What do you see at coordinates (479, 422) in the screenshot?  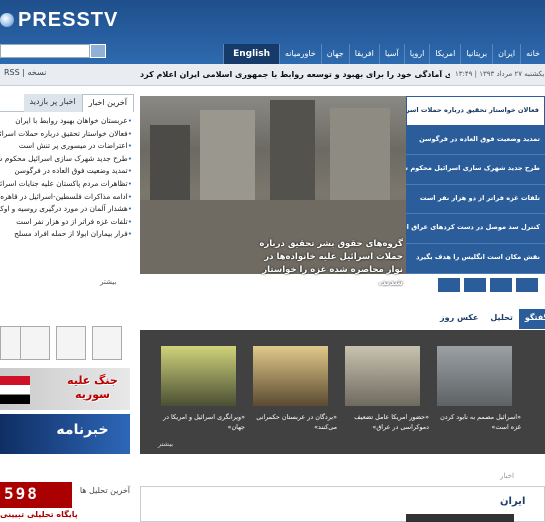 I see `media-caption: «اسرائیل مصمم به نابود کردن غزه است»` at bounding box center [479, 422].